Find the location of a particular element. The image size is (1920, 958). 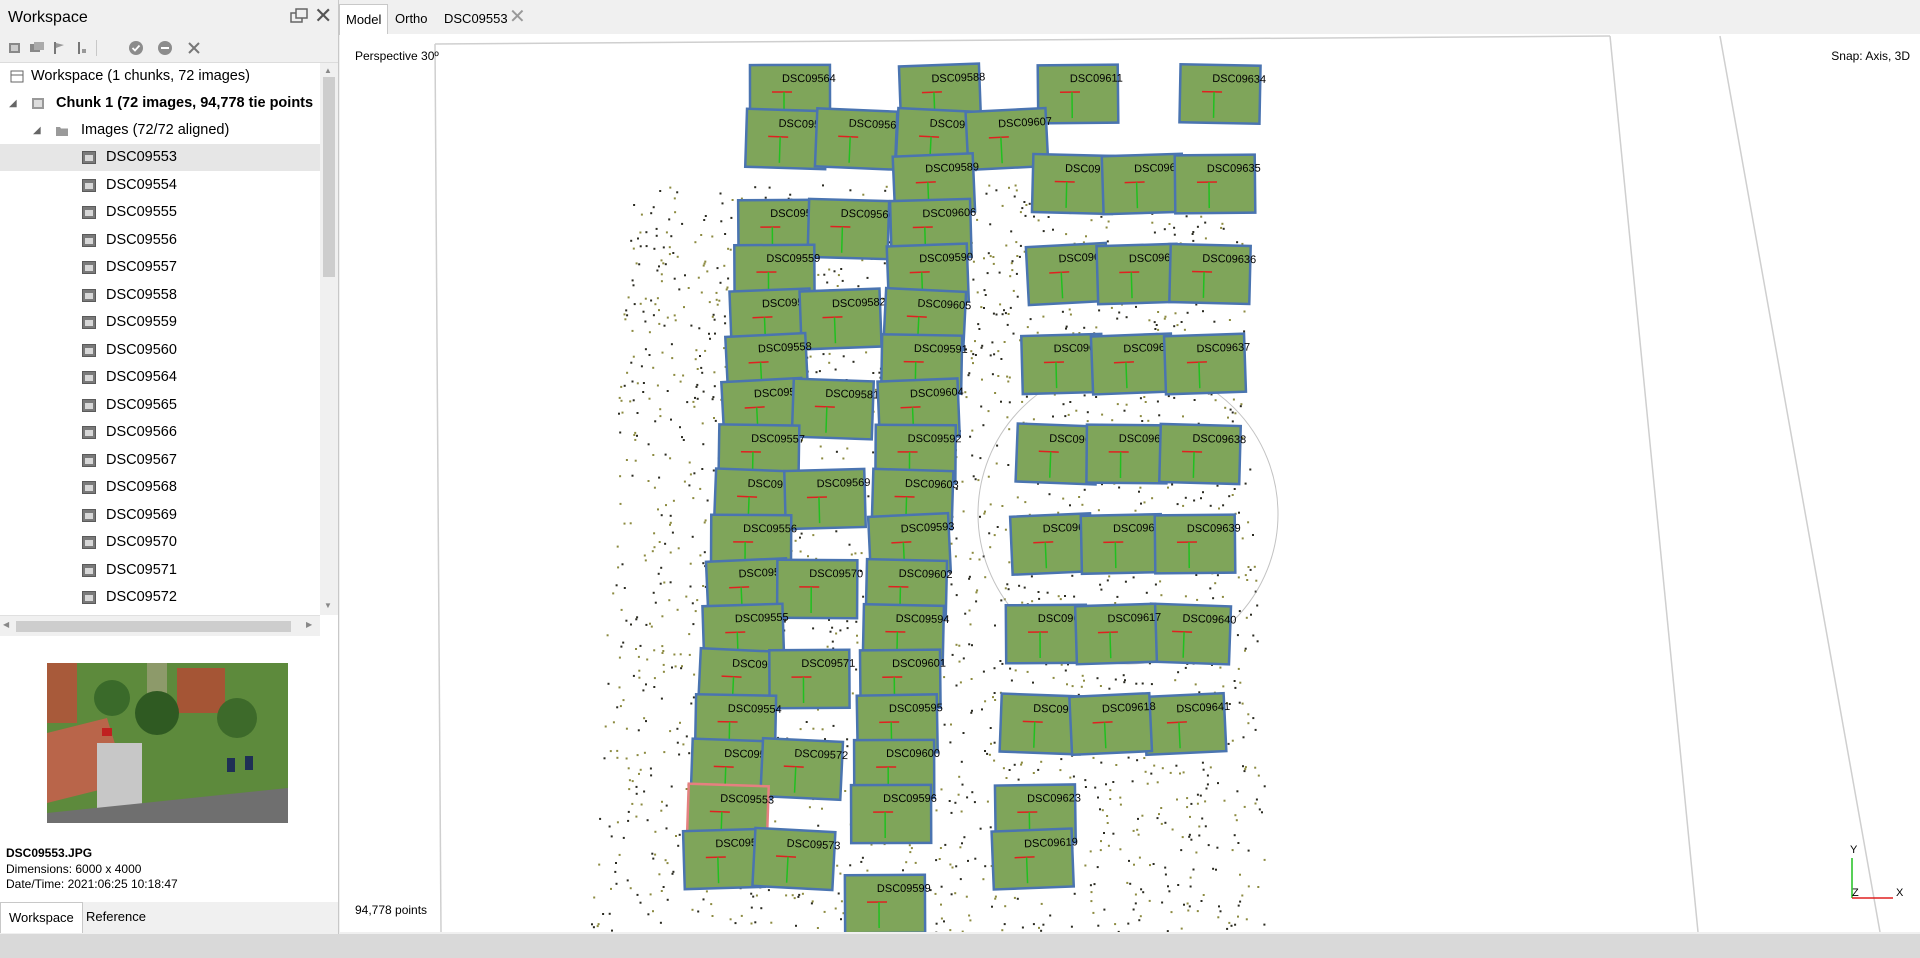

camera-frame: DSC09636 is located at coordinates (1212, 274).